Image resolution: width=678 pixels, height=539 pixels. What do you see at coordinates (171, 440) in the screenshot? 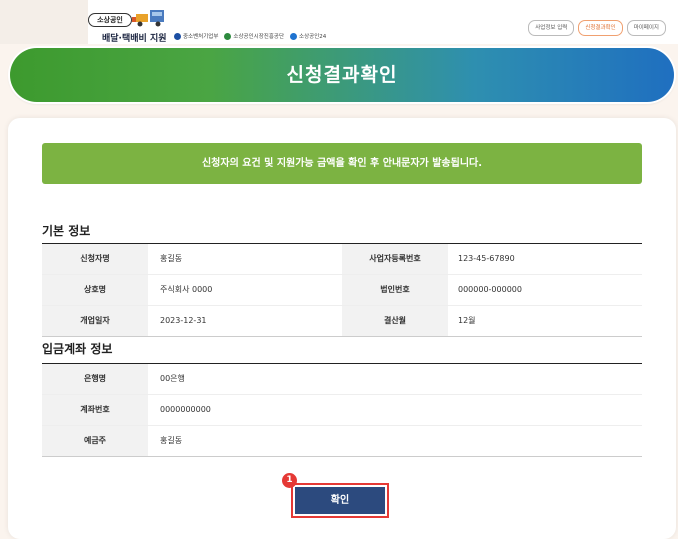
I see `value-account-holder: 홍길동` at bounding box center [171, 440].